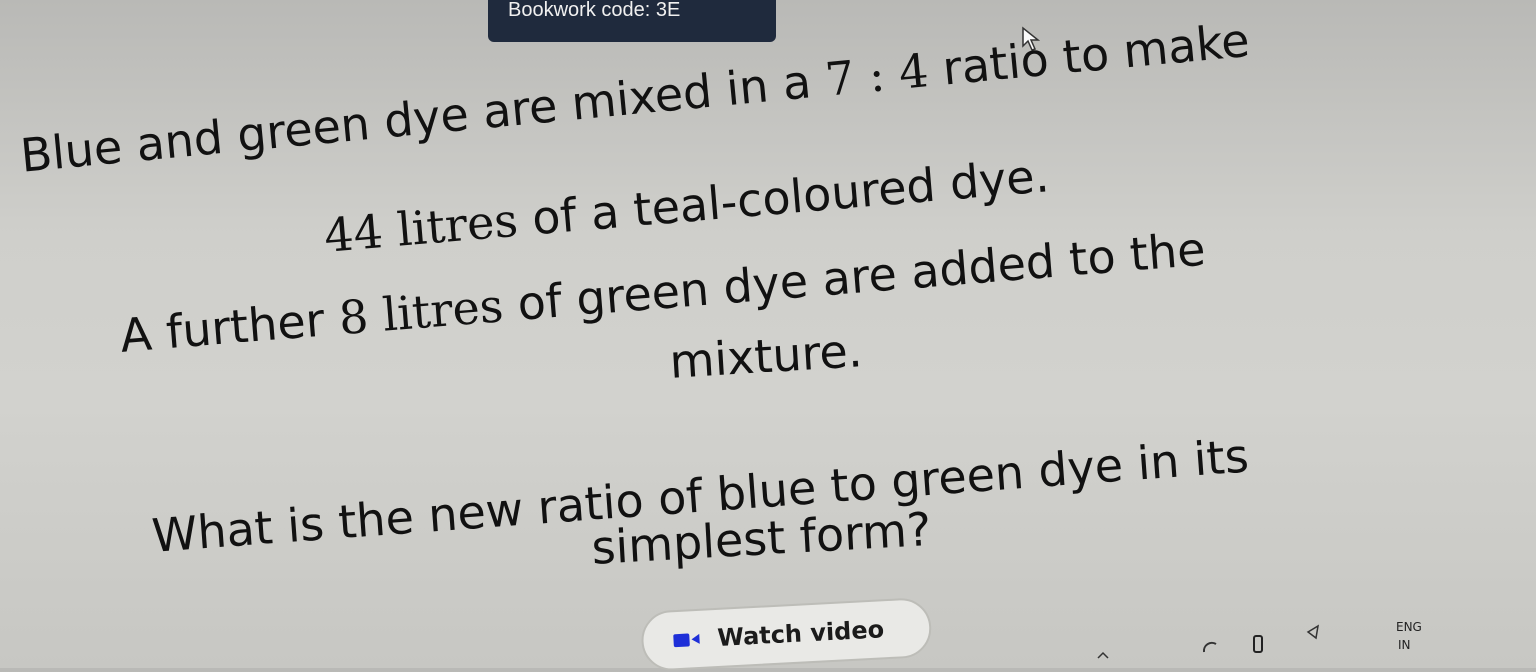 The width and height of the screenshot is (1536, 672). What do you see at coordinates (423, 117) in the screenshot?
I see `question-text: Blue and green dye are mixed in a` at bounding box center [423, 117].